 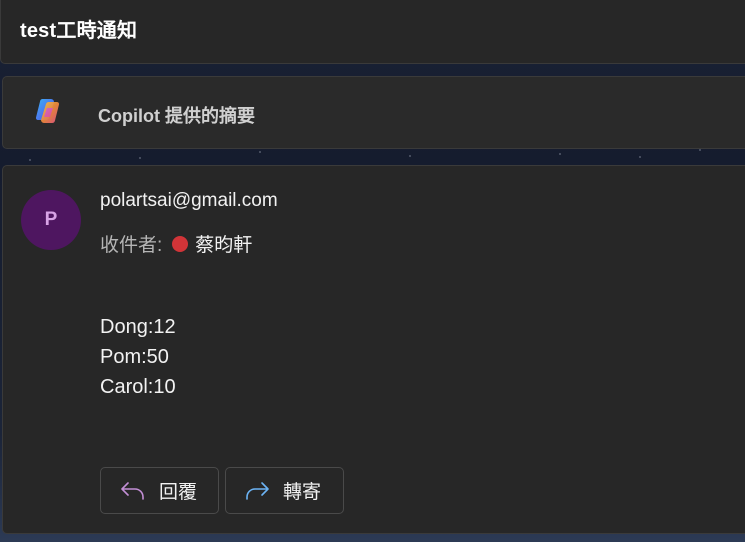 I want to click on forward-label: 轉寄, so click(x=302, y=492).